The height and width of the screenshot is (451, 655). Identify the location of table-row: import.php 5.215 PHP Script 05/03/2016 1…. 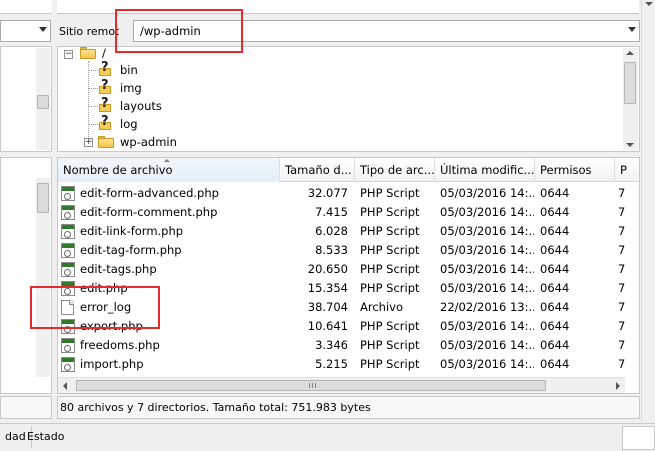
(348, 364).